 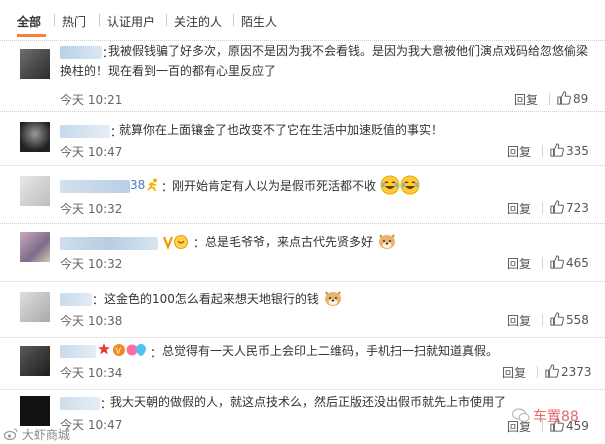 I want to click on tab-following: 关注的人, so click(x=198, y=21).